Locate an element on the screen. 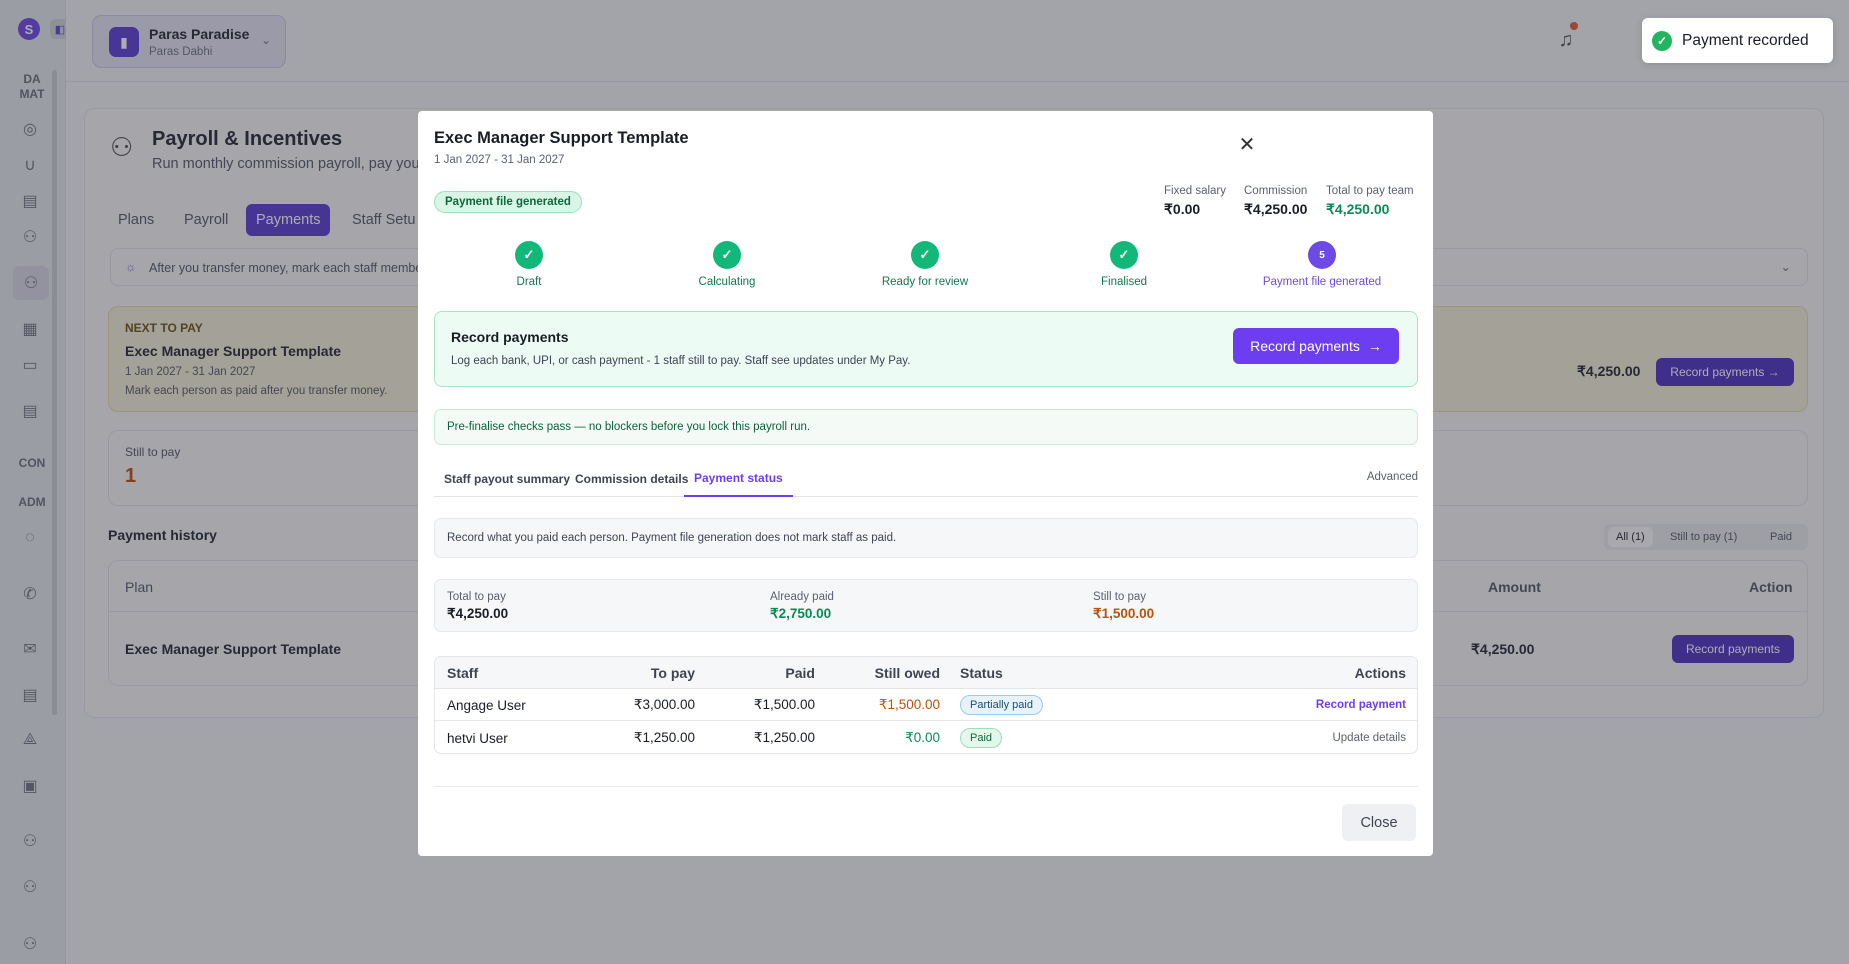 The image size is (1849, 964). action-cell: Record payment is located at coordinates (1320, 705).